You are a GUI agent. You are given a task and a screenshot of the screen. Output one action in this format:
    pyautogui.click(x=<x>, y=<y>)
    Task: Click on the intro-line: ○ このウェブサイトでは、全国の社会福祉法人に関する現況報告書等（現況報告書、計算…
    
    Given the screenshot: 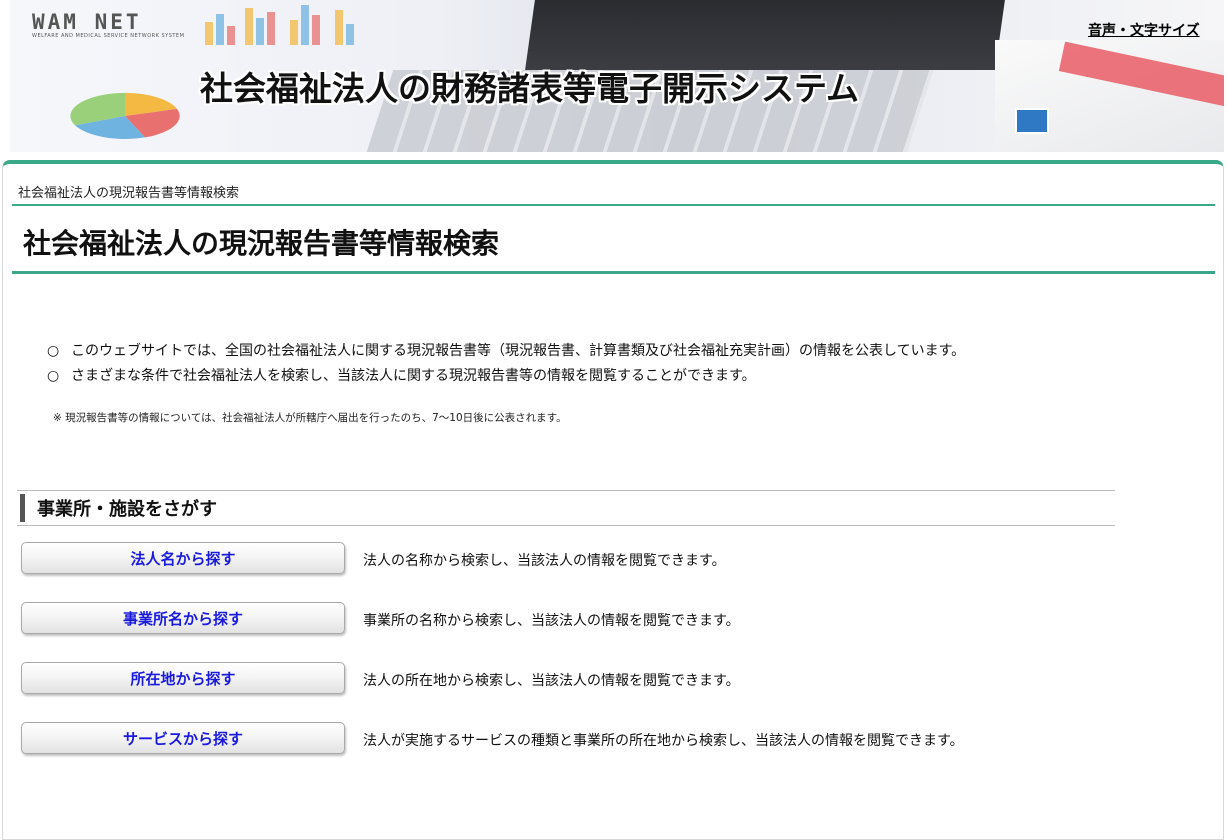 What is the action you would take?
    pyautogui.click(x=506, y=352)
    